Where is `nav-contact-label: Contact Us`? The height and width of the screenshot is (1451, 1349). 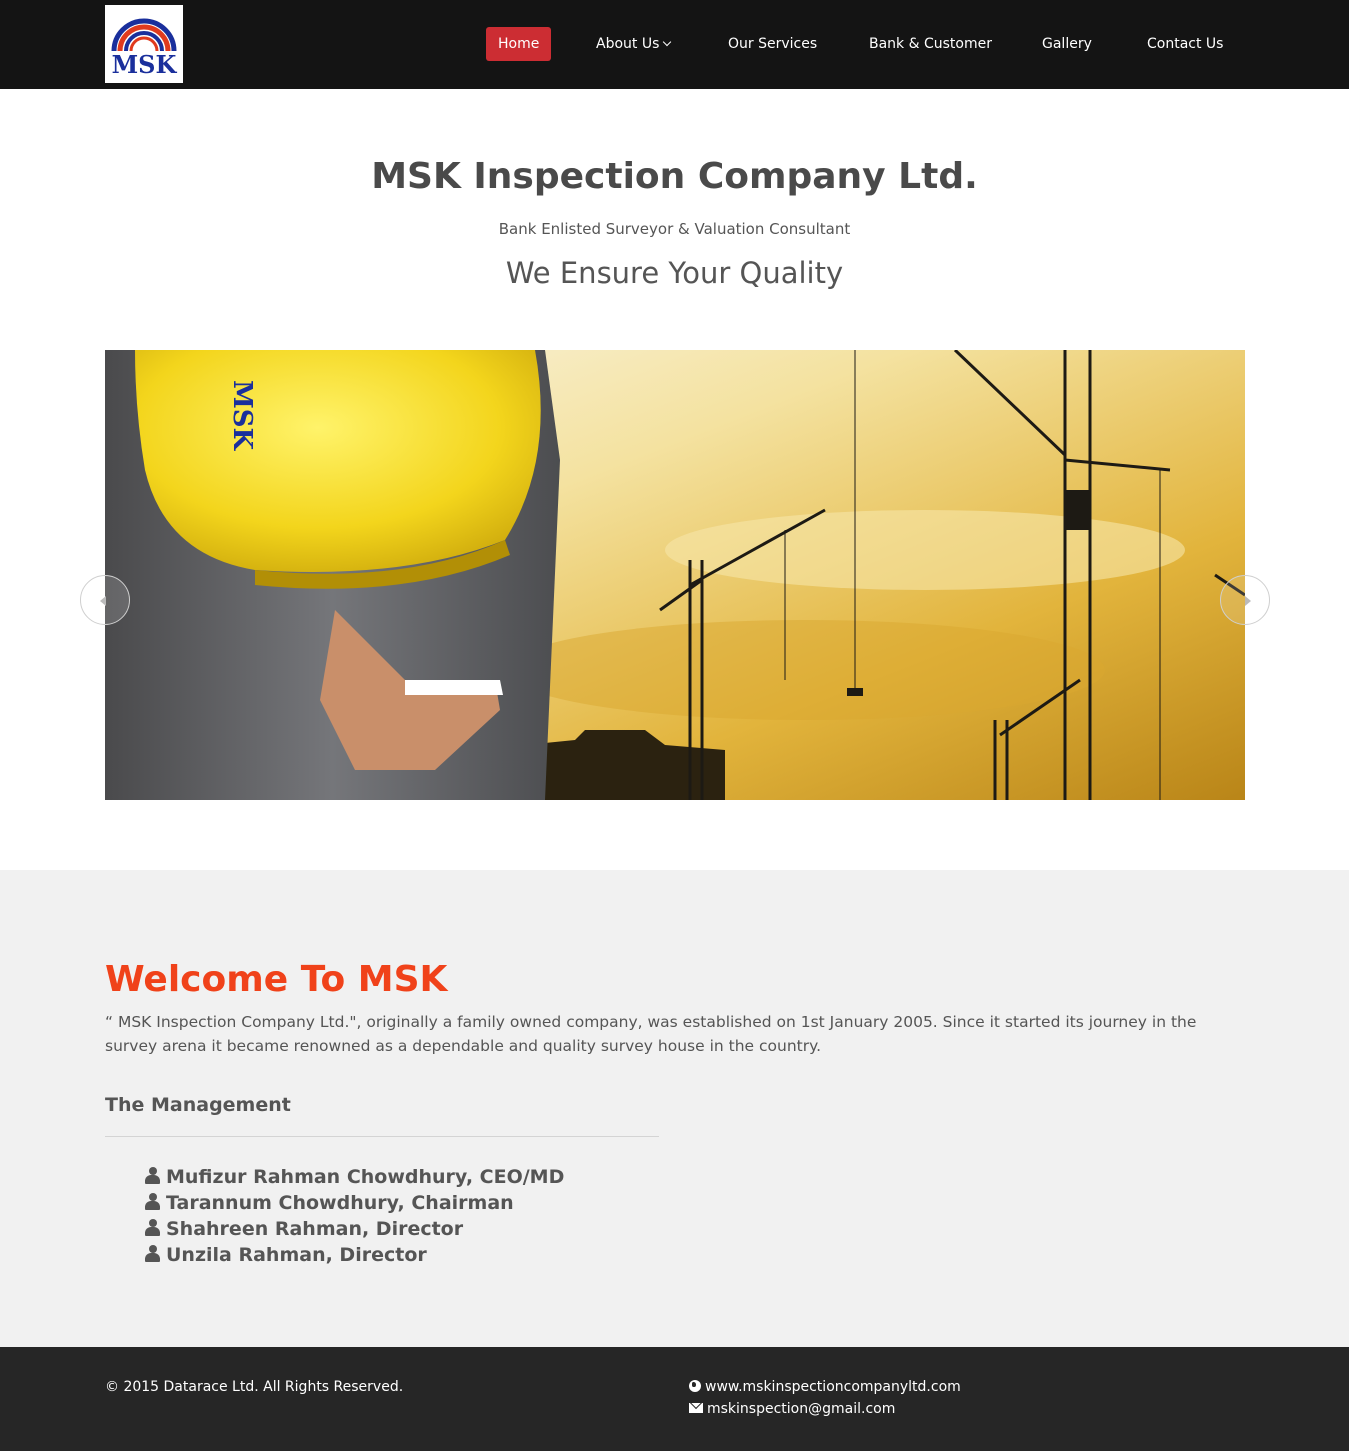 nav-contact-label: Contact Us is located at coordinates (1185, 44).